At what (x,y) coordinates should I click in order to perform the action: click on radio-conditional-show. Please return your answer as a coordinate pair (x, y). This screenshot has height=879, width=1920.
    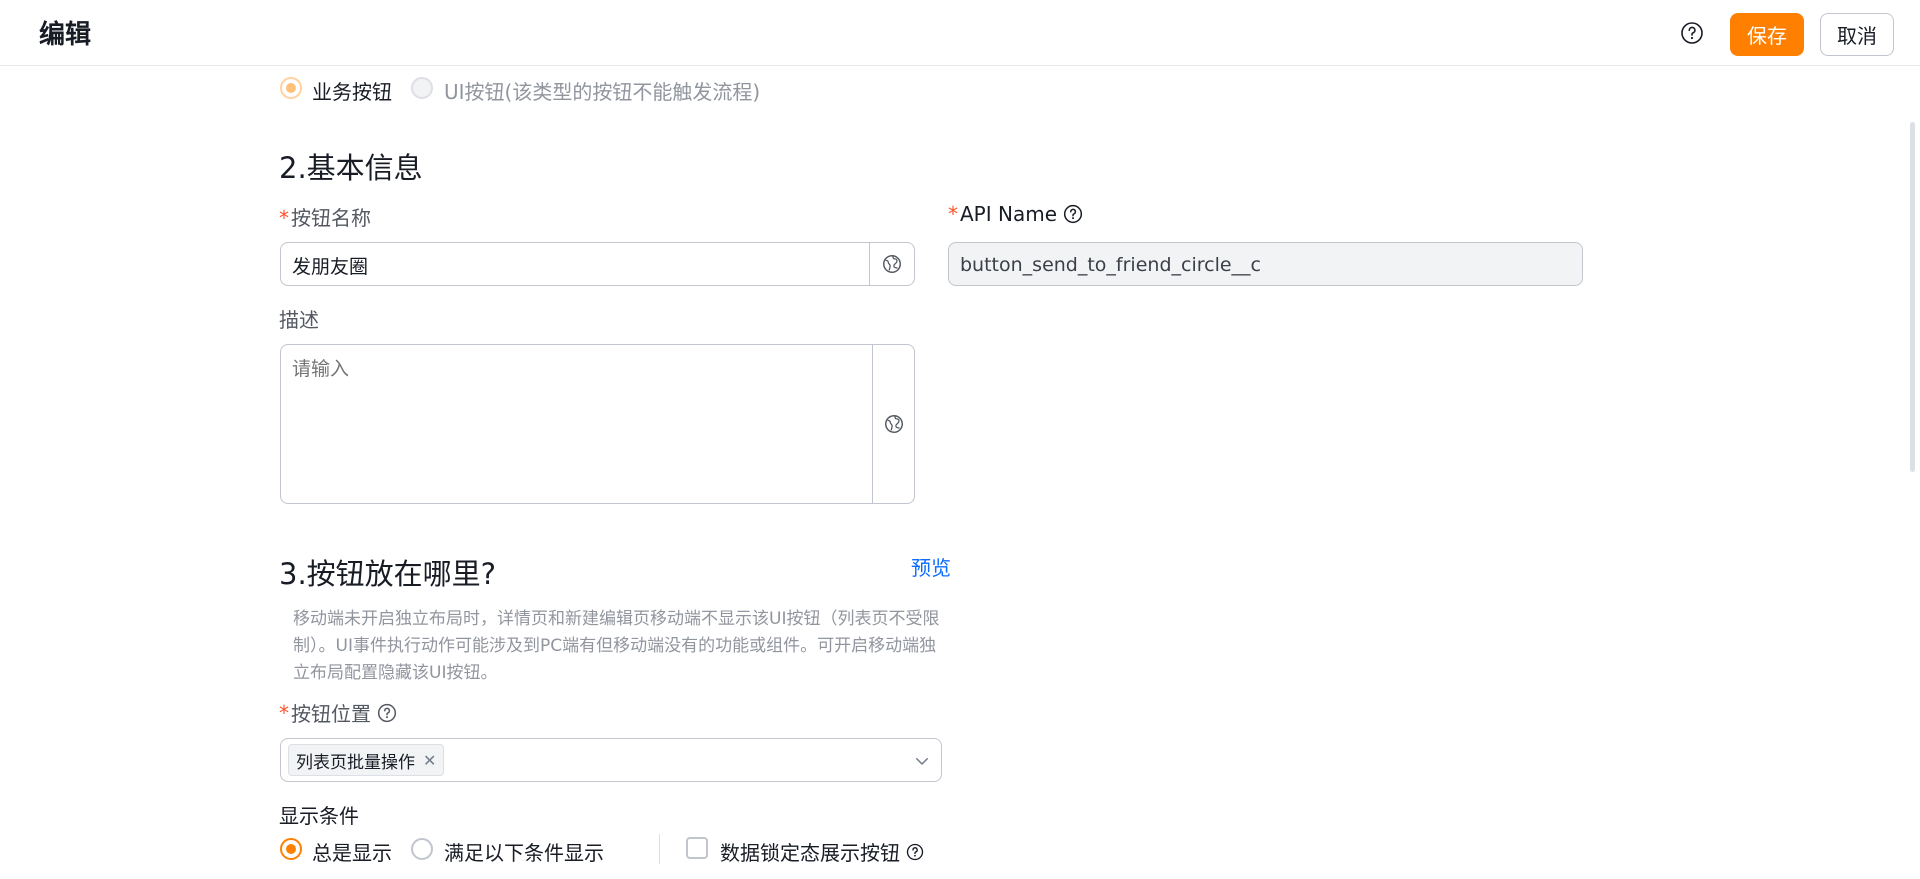
    Looking at the image, I should click on (422, 849).